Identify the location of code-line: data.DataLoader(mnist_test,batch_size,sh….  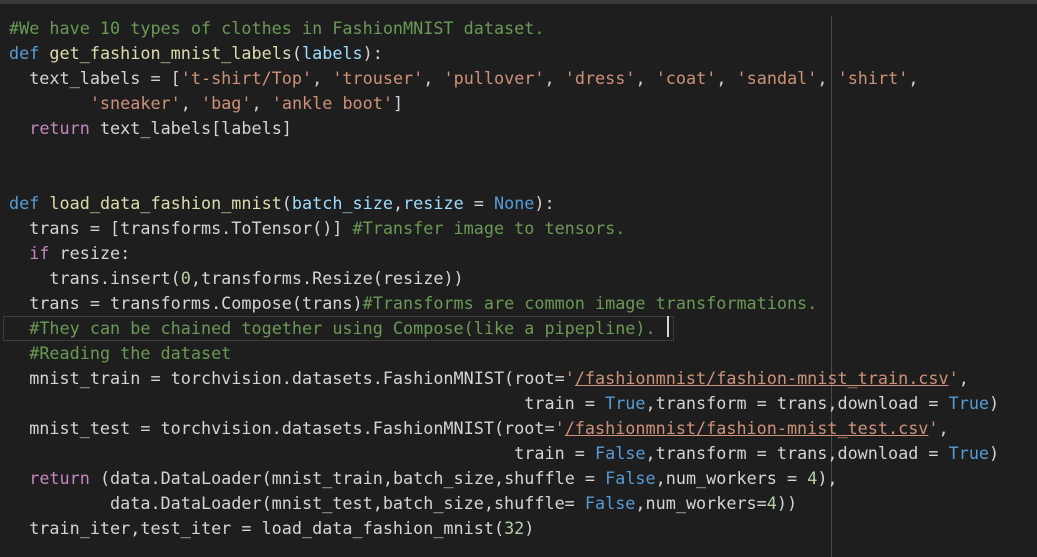
(523, 503).